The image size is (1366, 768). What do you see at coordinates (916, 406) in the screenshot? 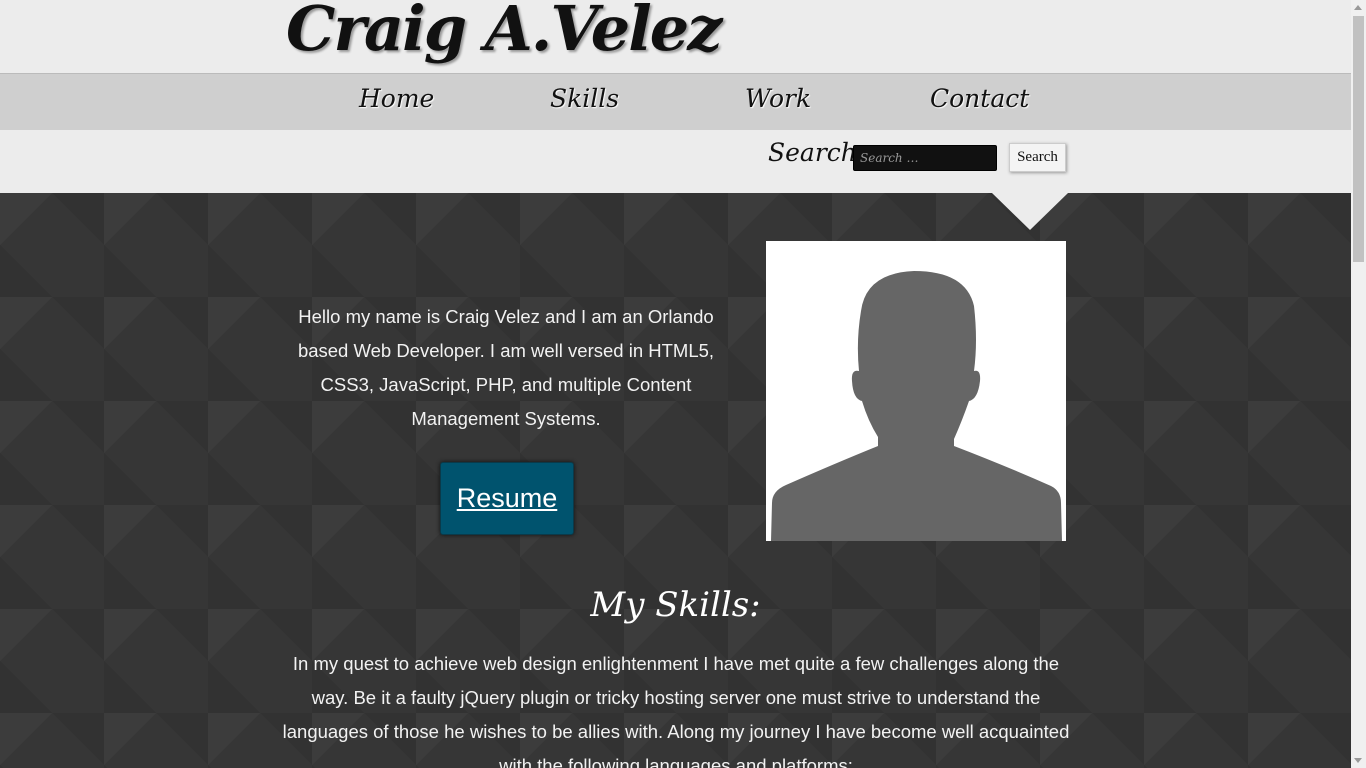
I see `avatar-silhouette-icon` at bounding box center [916, 406].